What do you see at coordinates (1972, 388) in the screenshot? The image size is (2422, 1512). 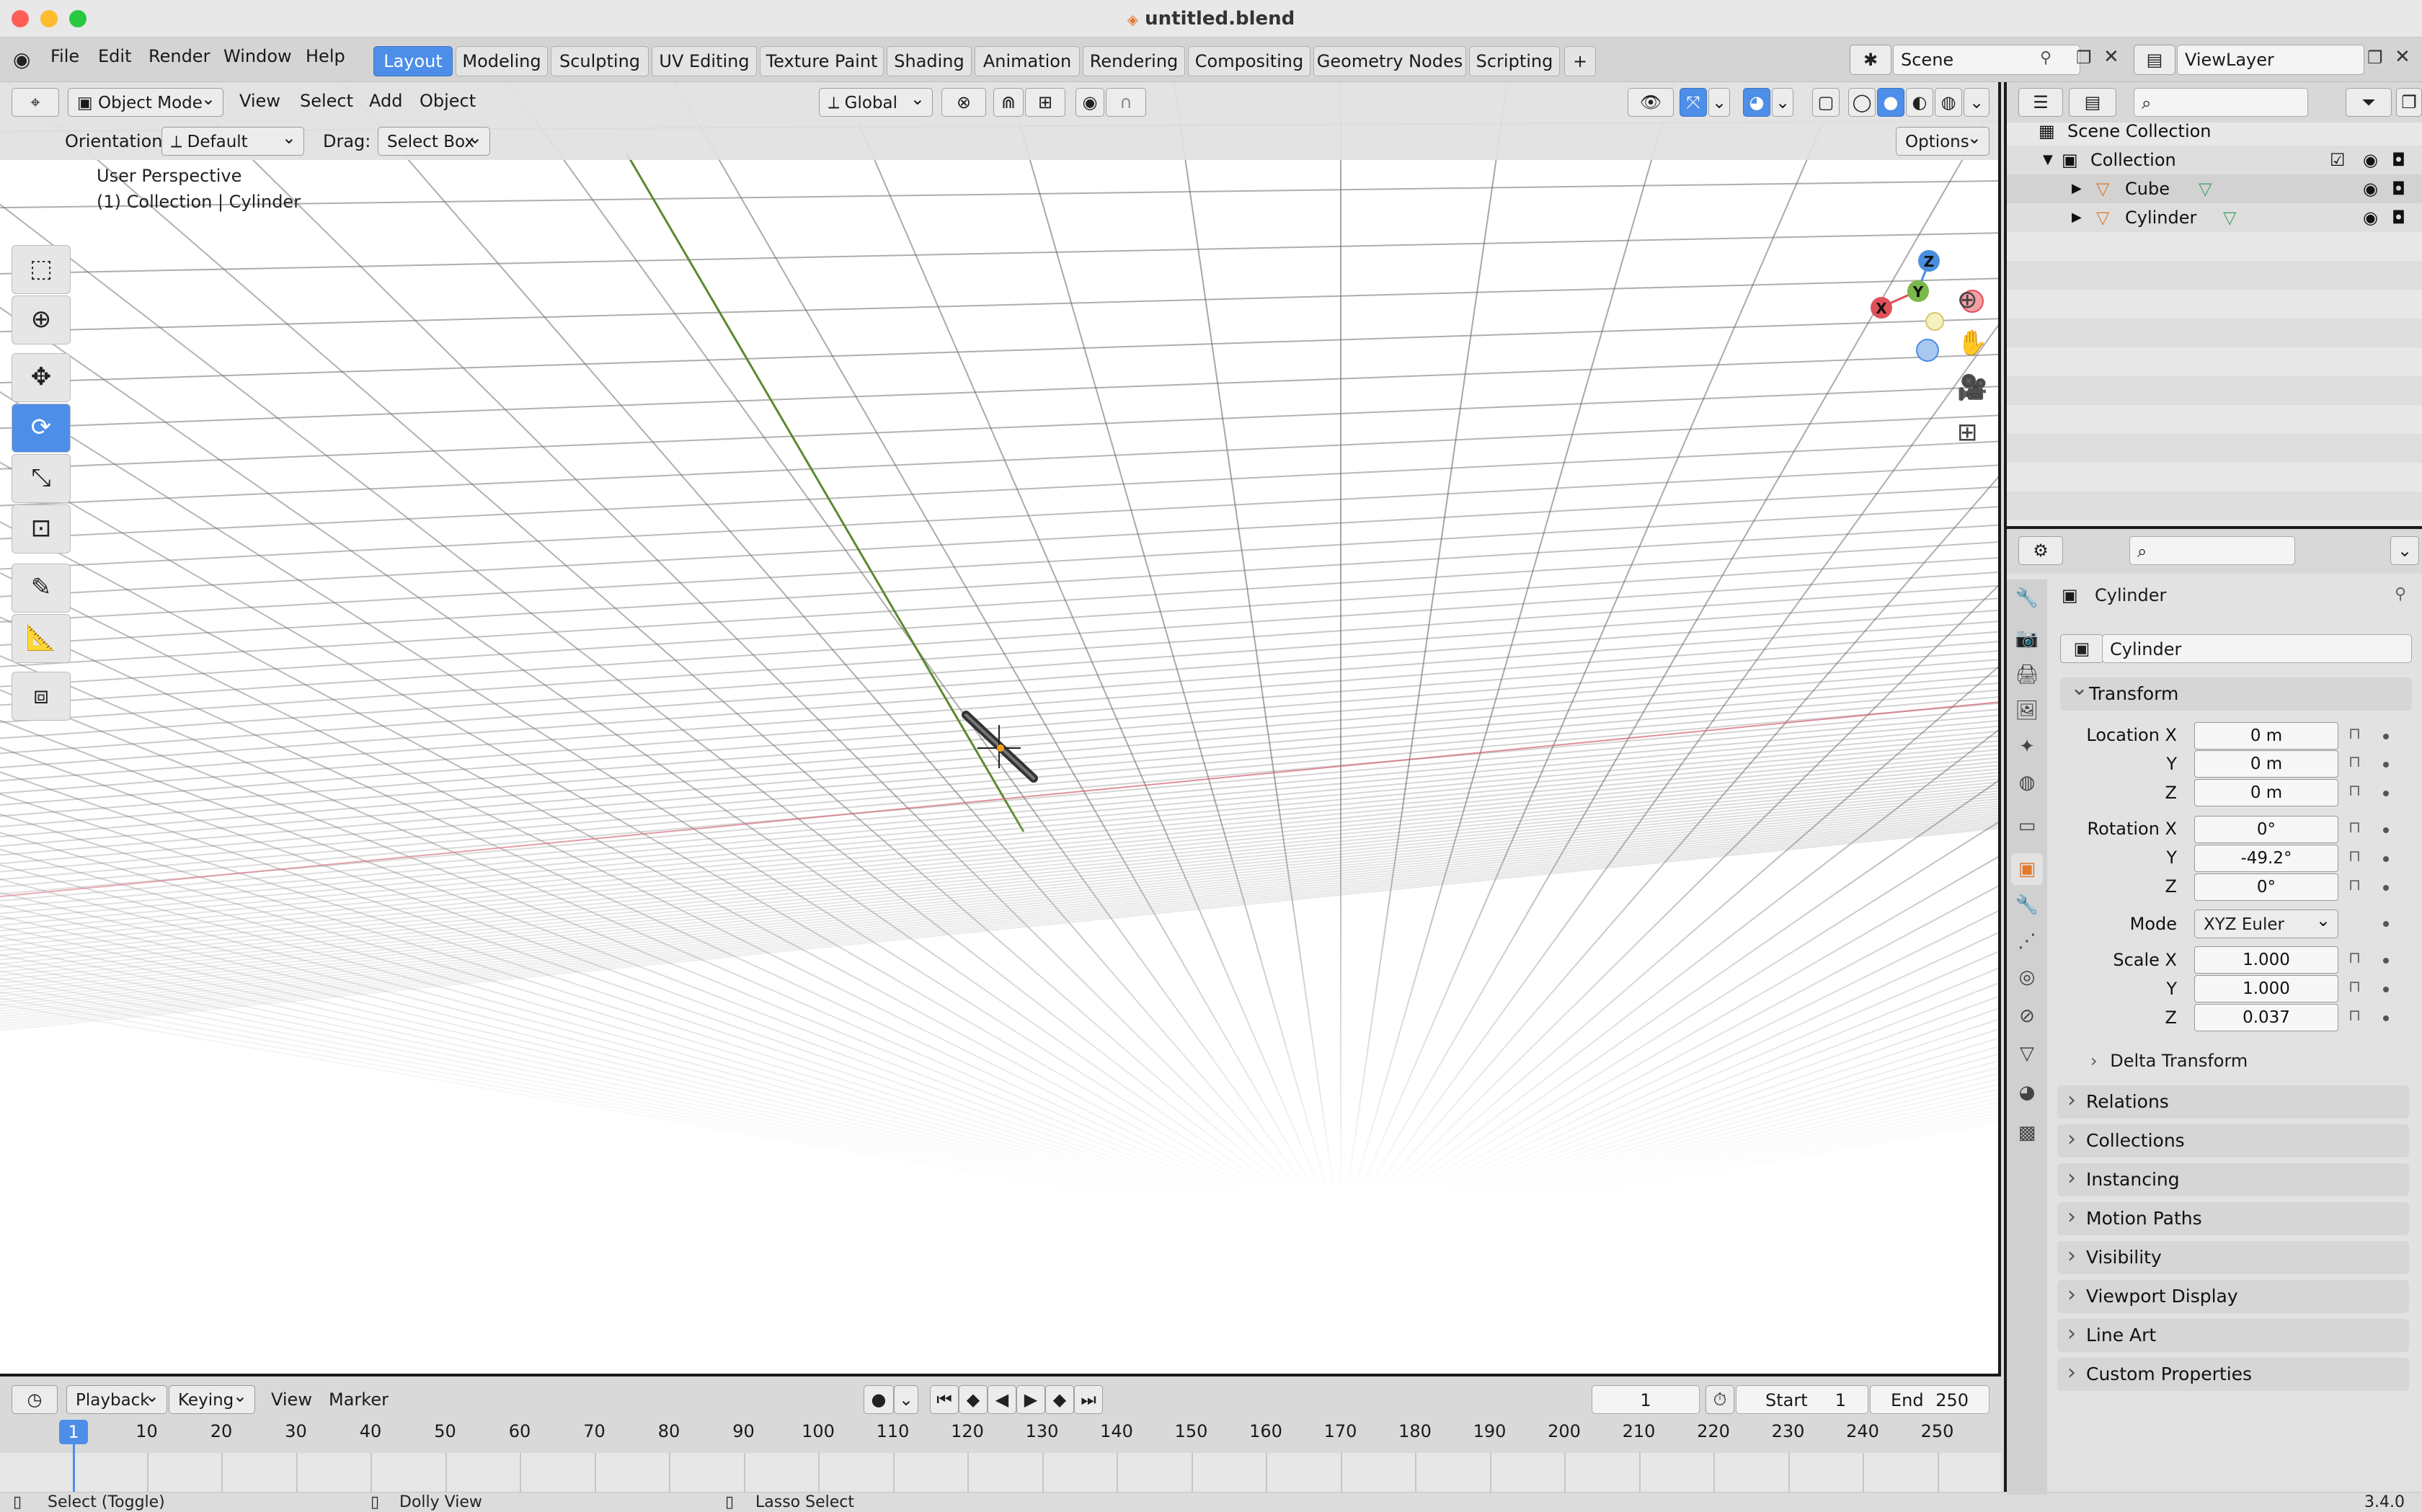 I see `camera-view-icon: 🎥` at bounding box center [1972, 388].